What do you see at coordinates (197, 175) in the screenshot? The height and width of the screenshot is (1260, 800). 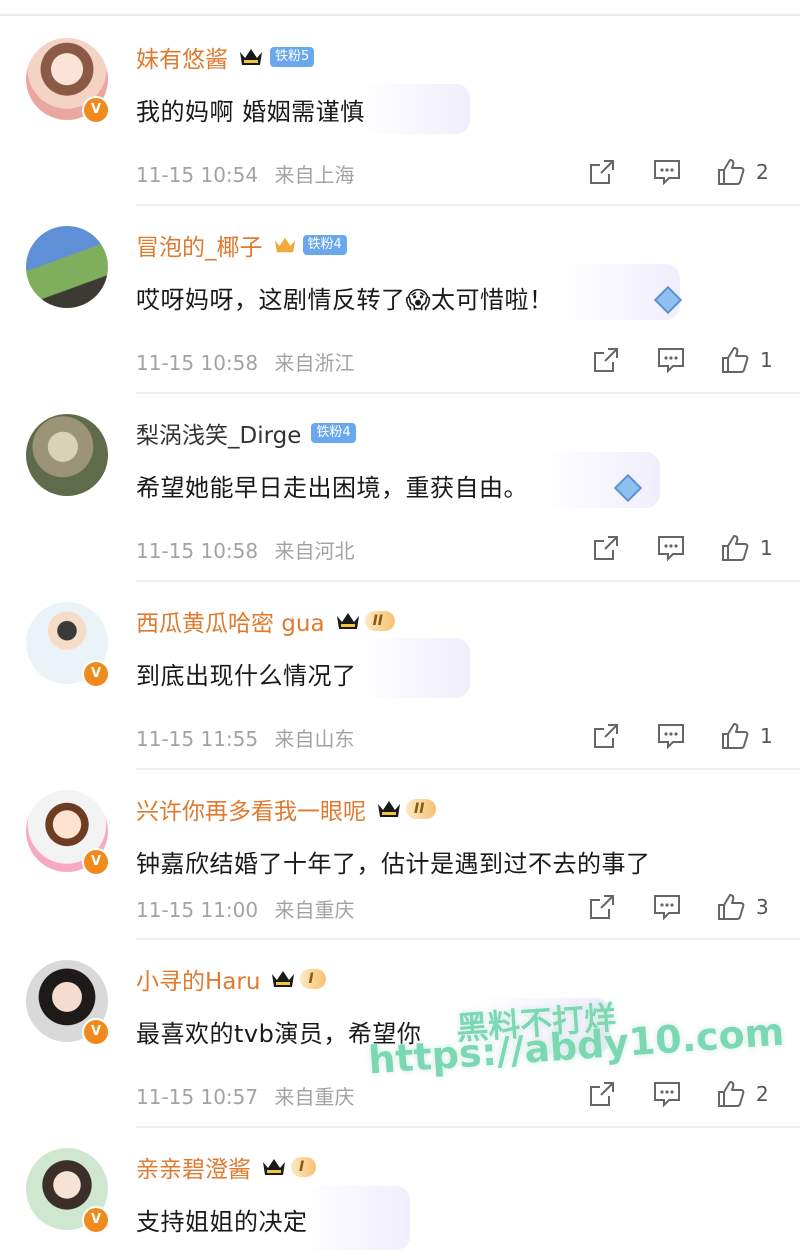 I see `comment-time: 11-15 10:54` at bounding box center [197, 175].